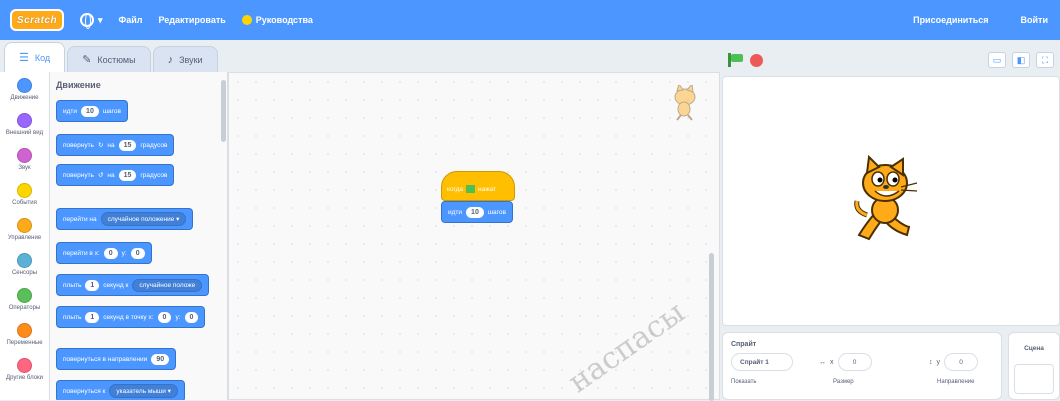 This screenshot has width=1060, height=401. What do you see at coordinates (891, 60) in the screenshot?
I see `stage-header: ▭ ◧ ⛶` at bounding box center [891, 60].